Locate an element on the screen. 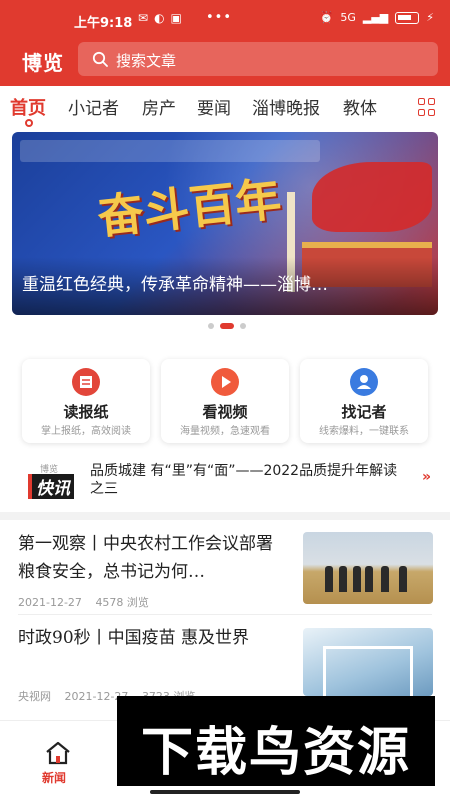  charging-icon: ⚡ is located at coordinates (430, 17).